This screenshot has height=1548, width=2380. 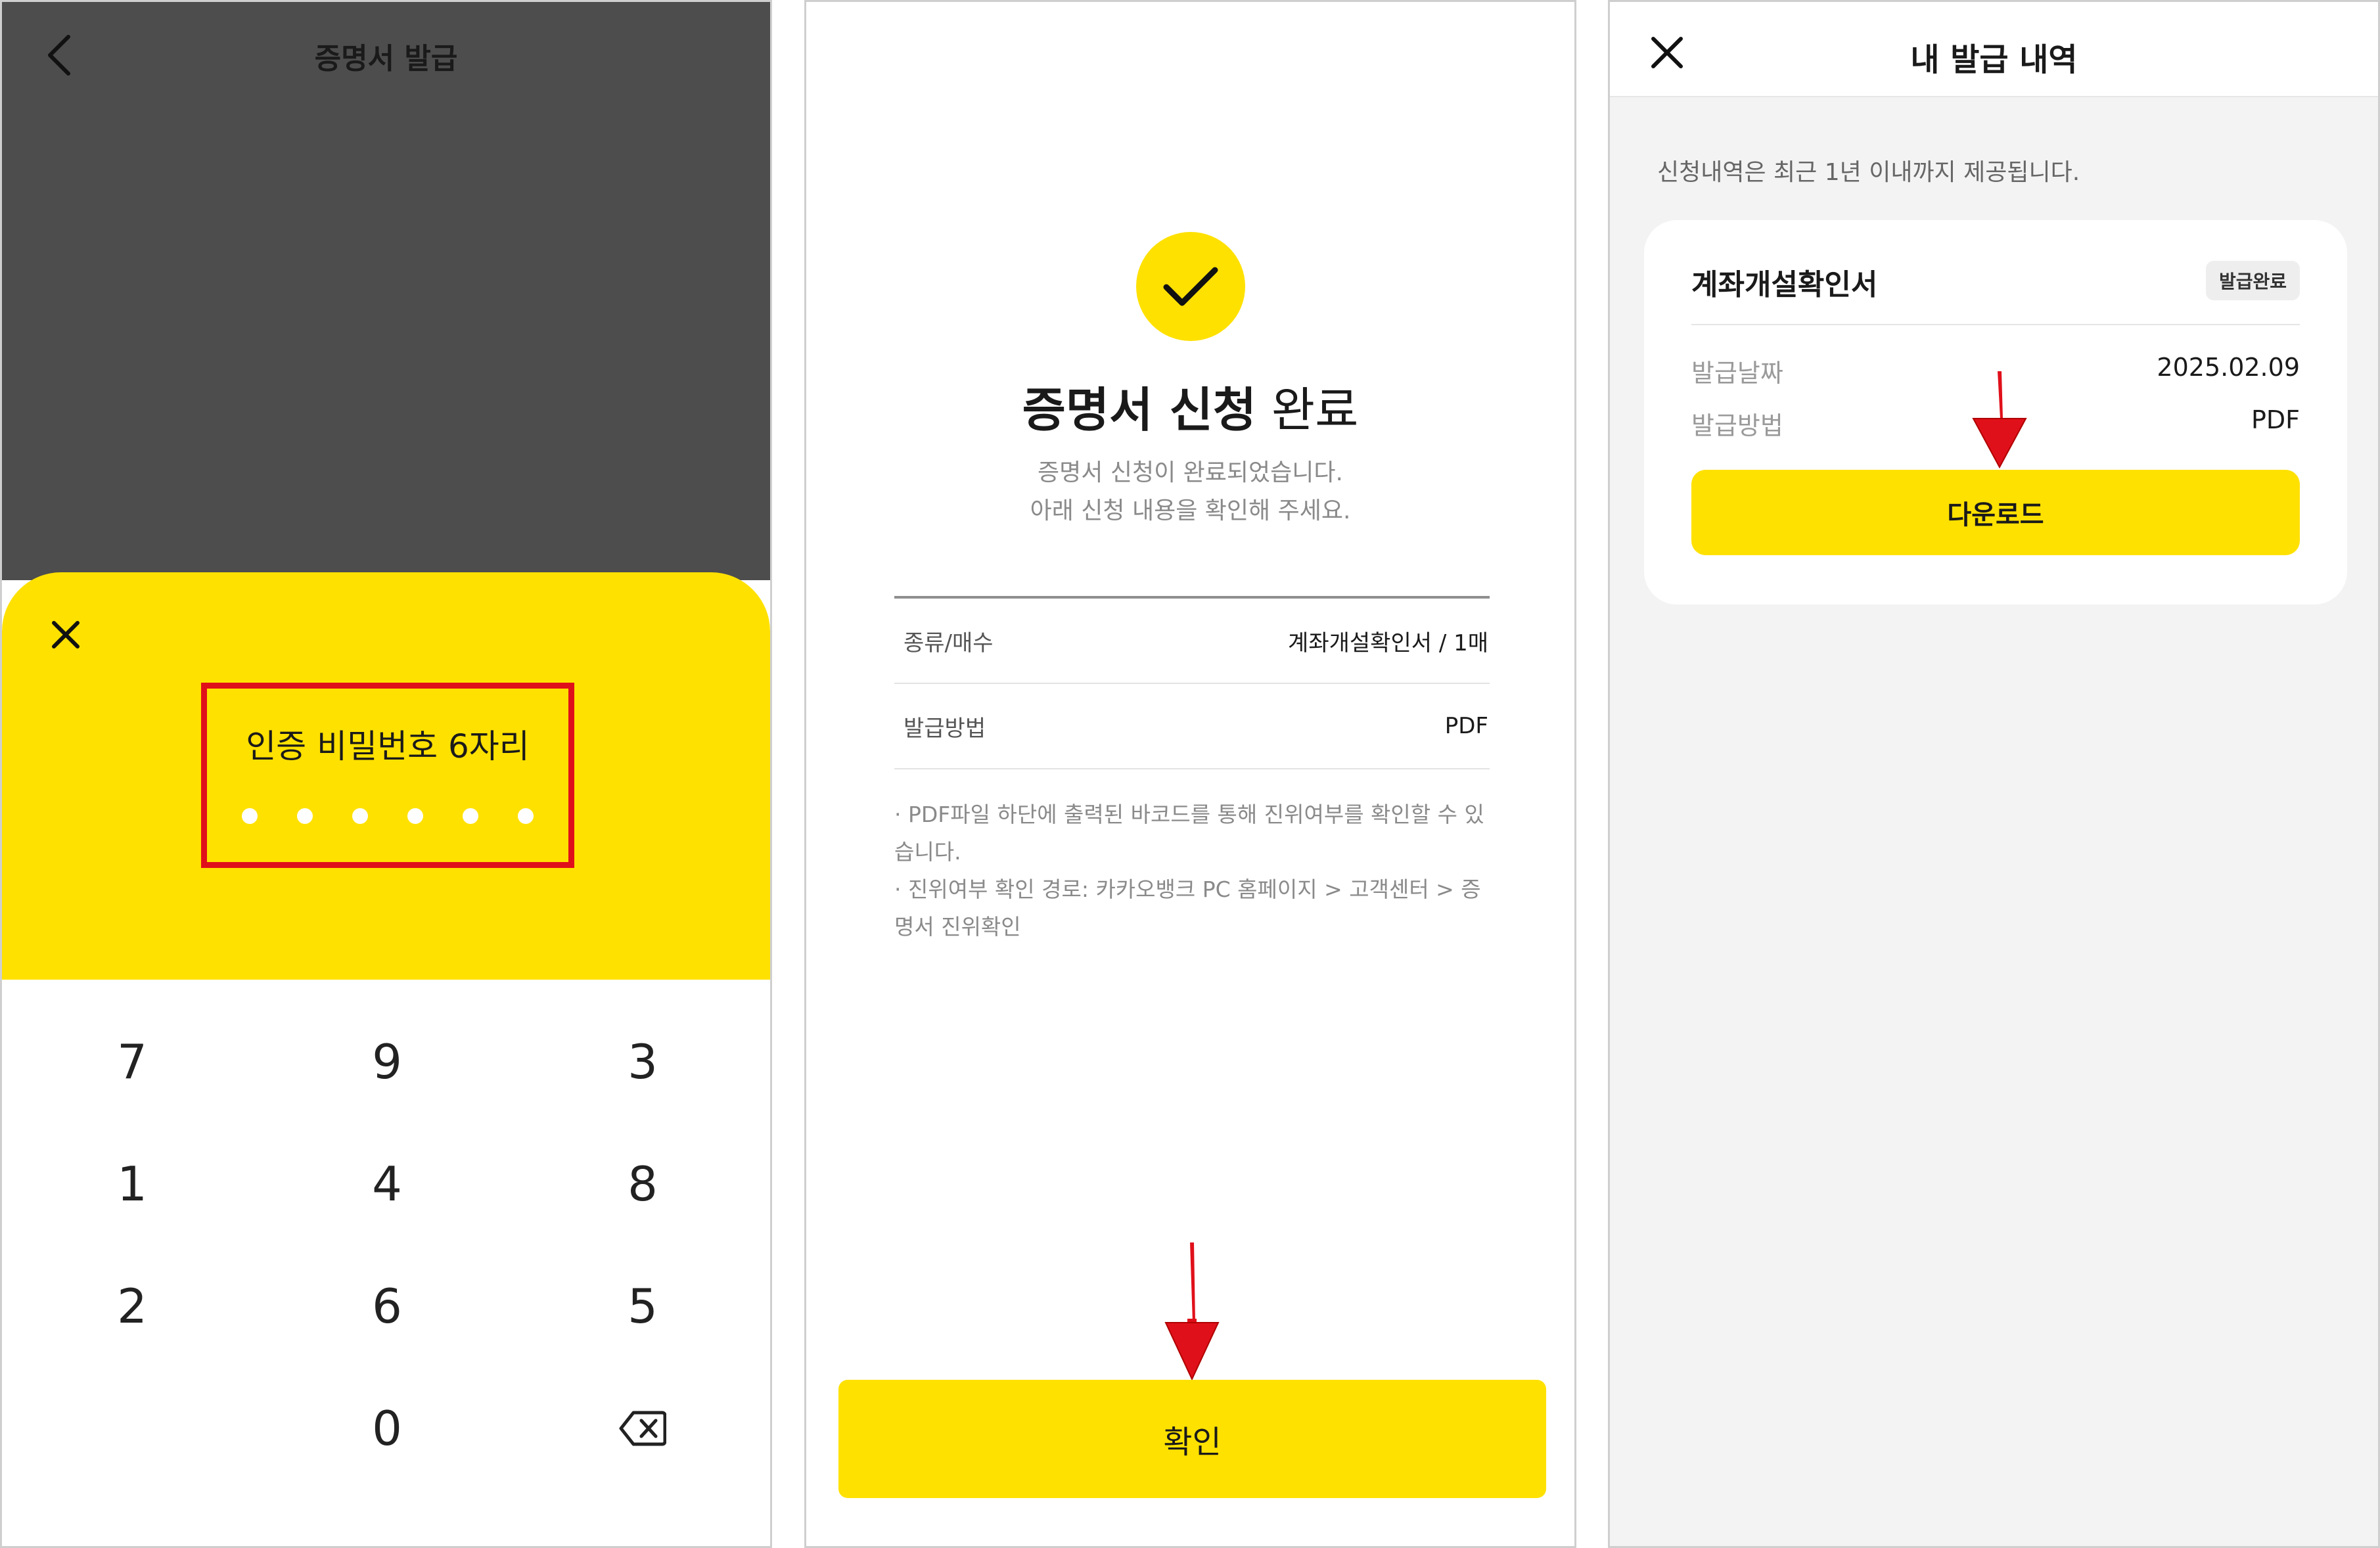 What do you see at coordinates (1139, 410) in the screenshot?
I see `title-bold: 증명서 신청` at bounding box center [1139, 410].